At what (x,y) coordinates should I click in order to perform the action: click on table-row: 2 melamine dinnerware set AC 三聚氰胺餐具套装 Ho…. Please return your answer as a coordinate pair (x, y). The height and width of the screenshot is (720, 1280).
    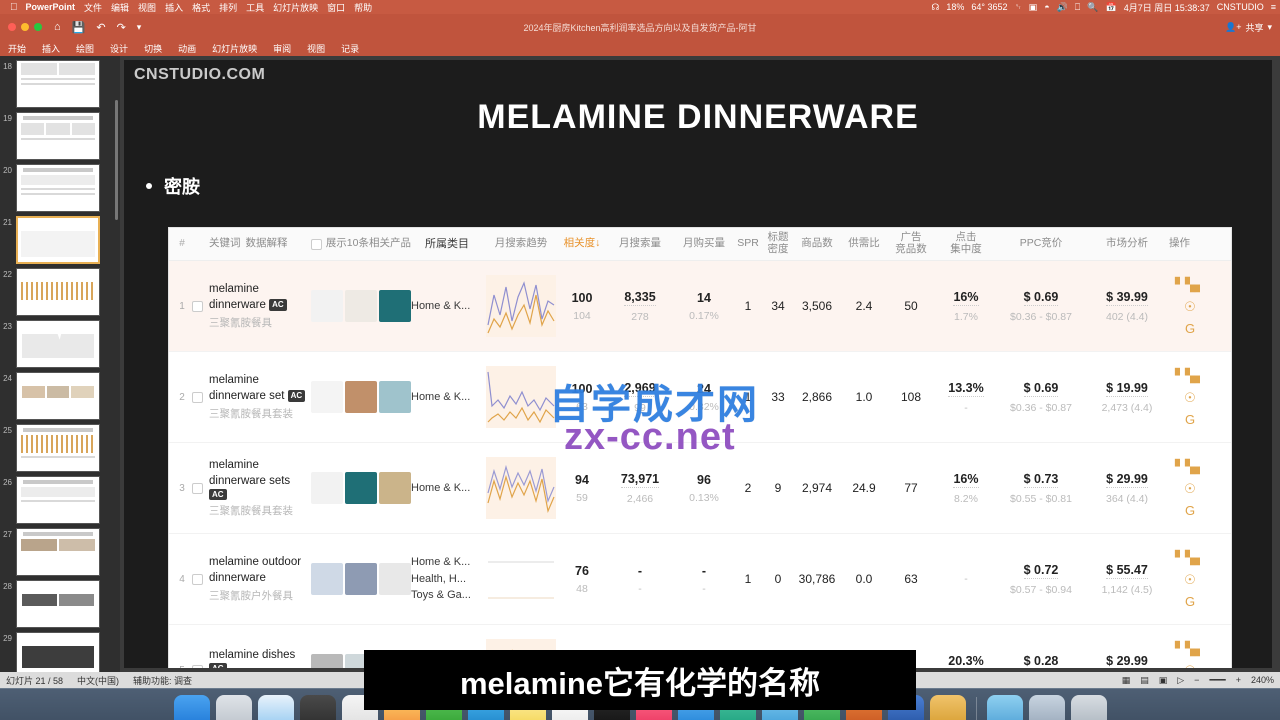
    Looking at the image, I should click on (700, 397).